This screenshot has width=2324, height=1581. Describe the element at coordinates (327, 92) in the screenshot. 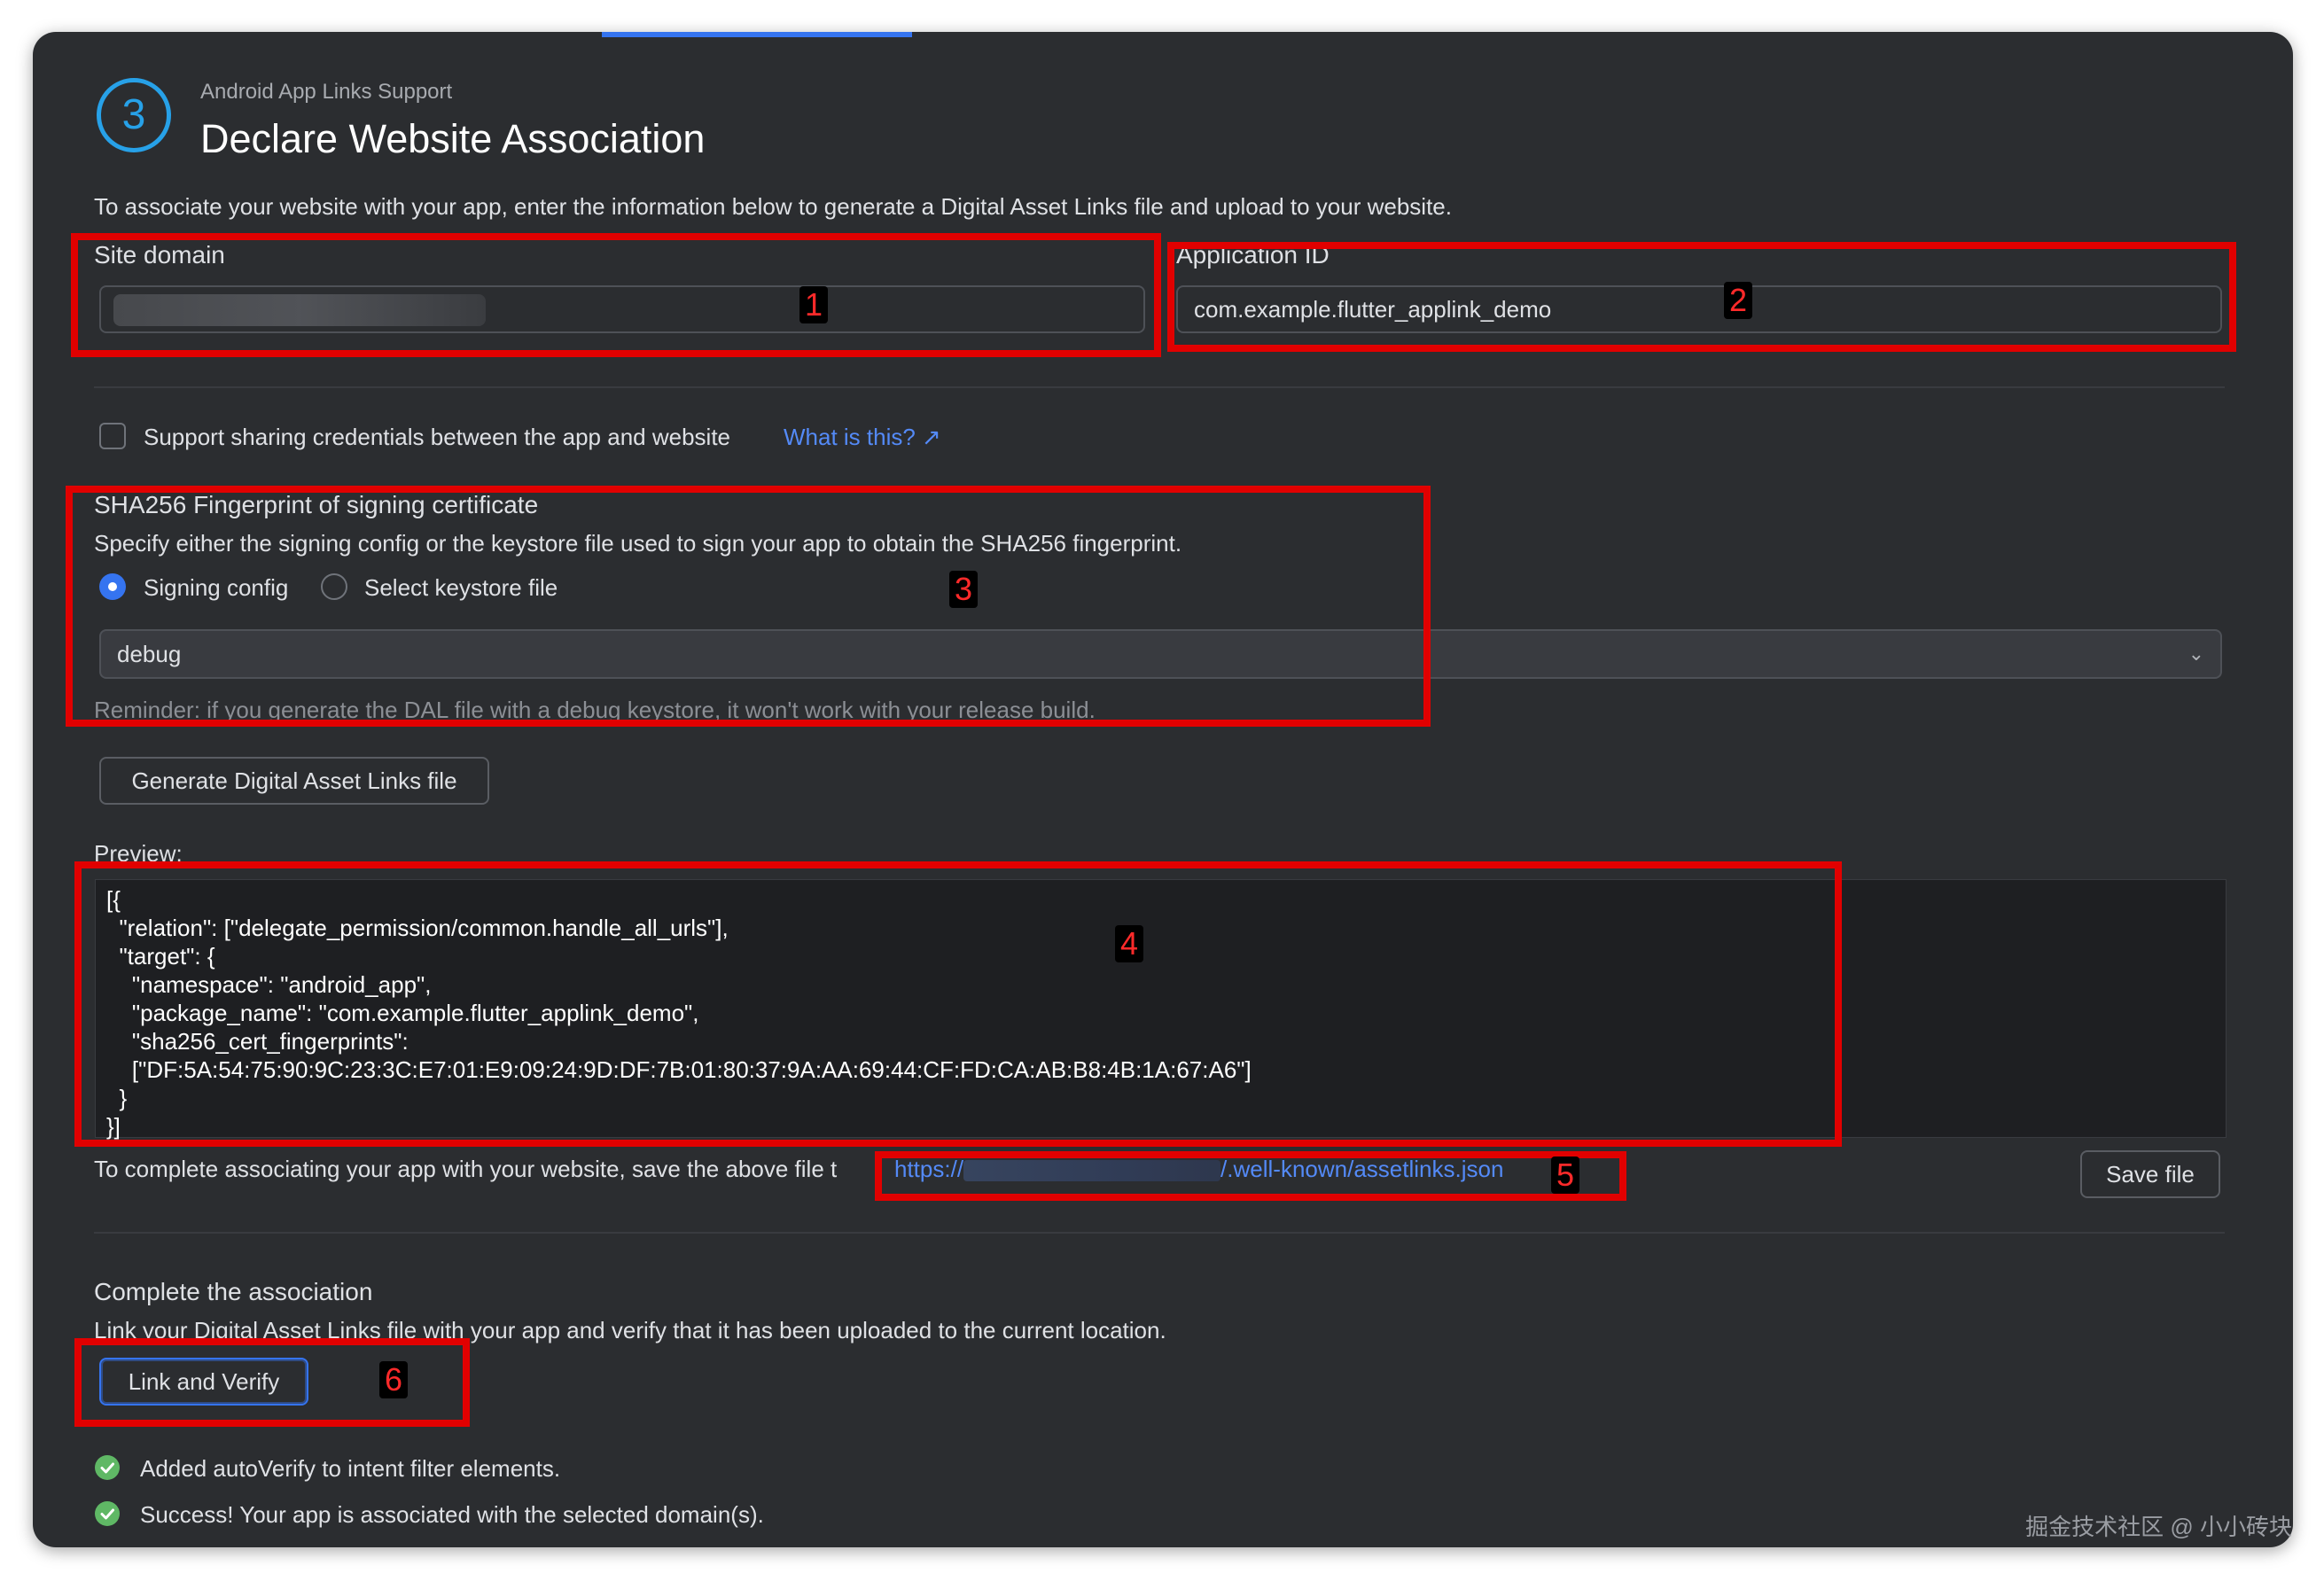

I see `page-subtitle: Android App Links Support` at that location.